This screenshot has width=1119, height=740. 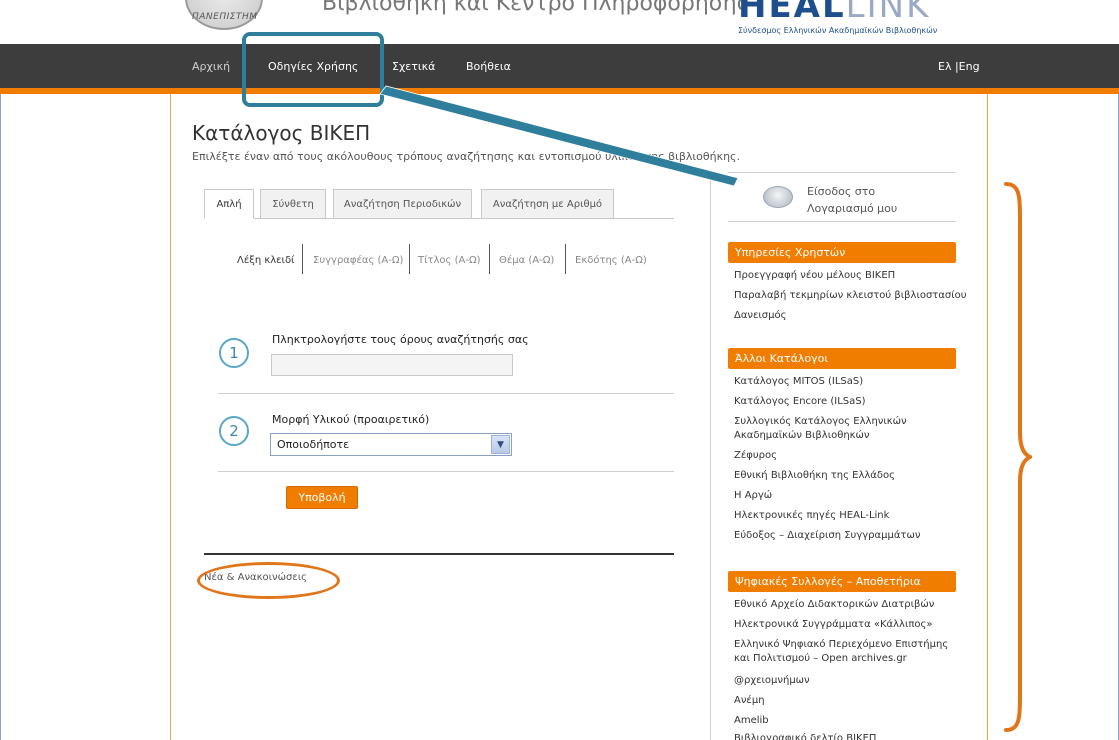 I want to click on annotation-curly-brace, so click(x=1018, y=457).